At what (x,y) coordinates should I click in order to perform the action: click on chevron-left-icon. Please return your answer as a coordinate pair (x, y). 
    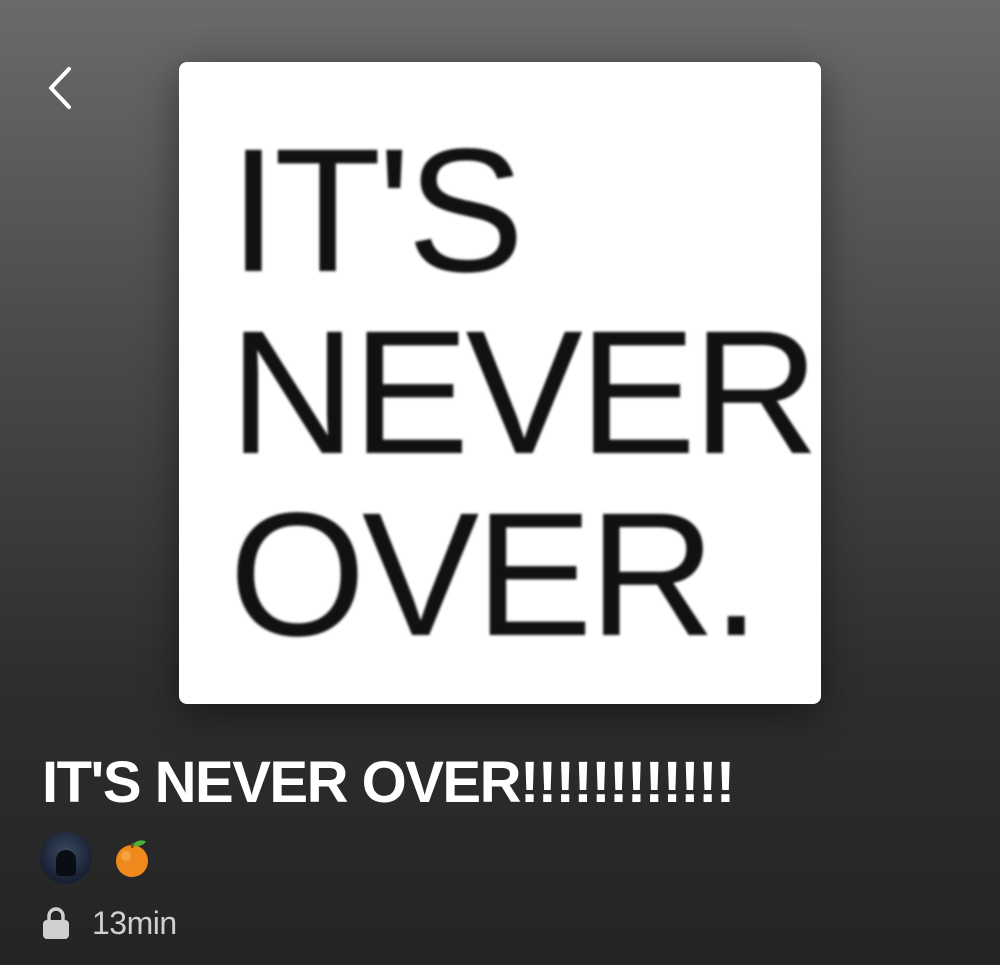
    Looking at the image, I should click on (60, 88).